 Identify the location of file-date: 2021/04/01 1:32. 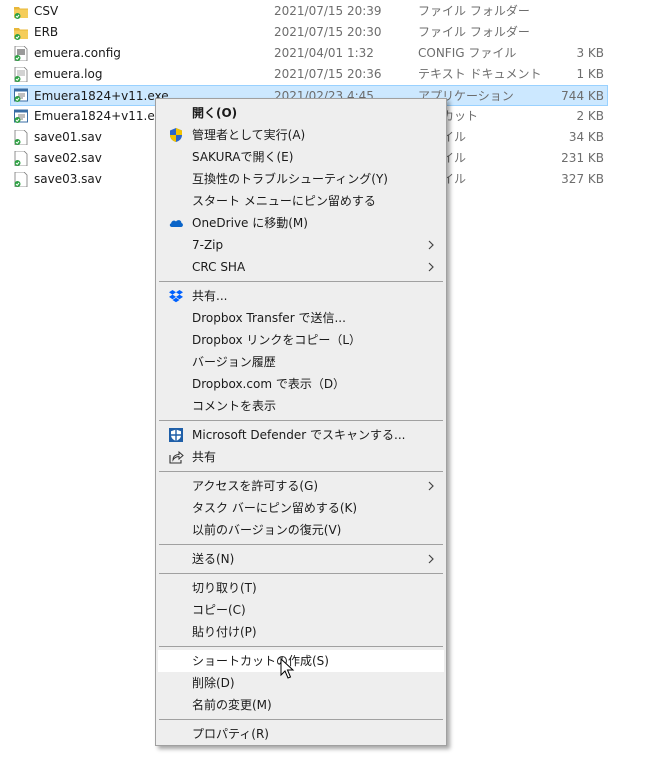
(324, 53).